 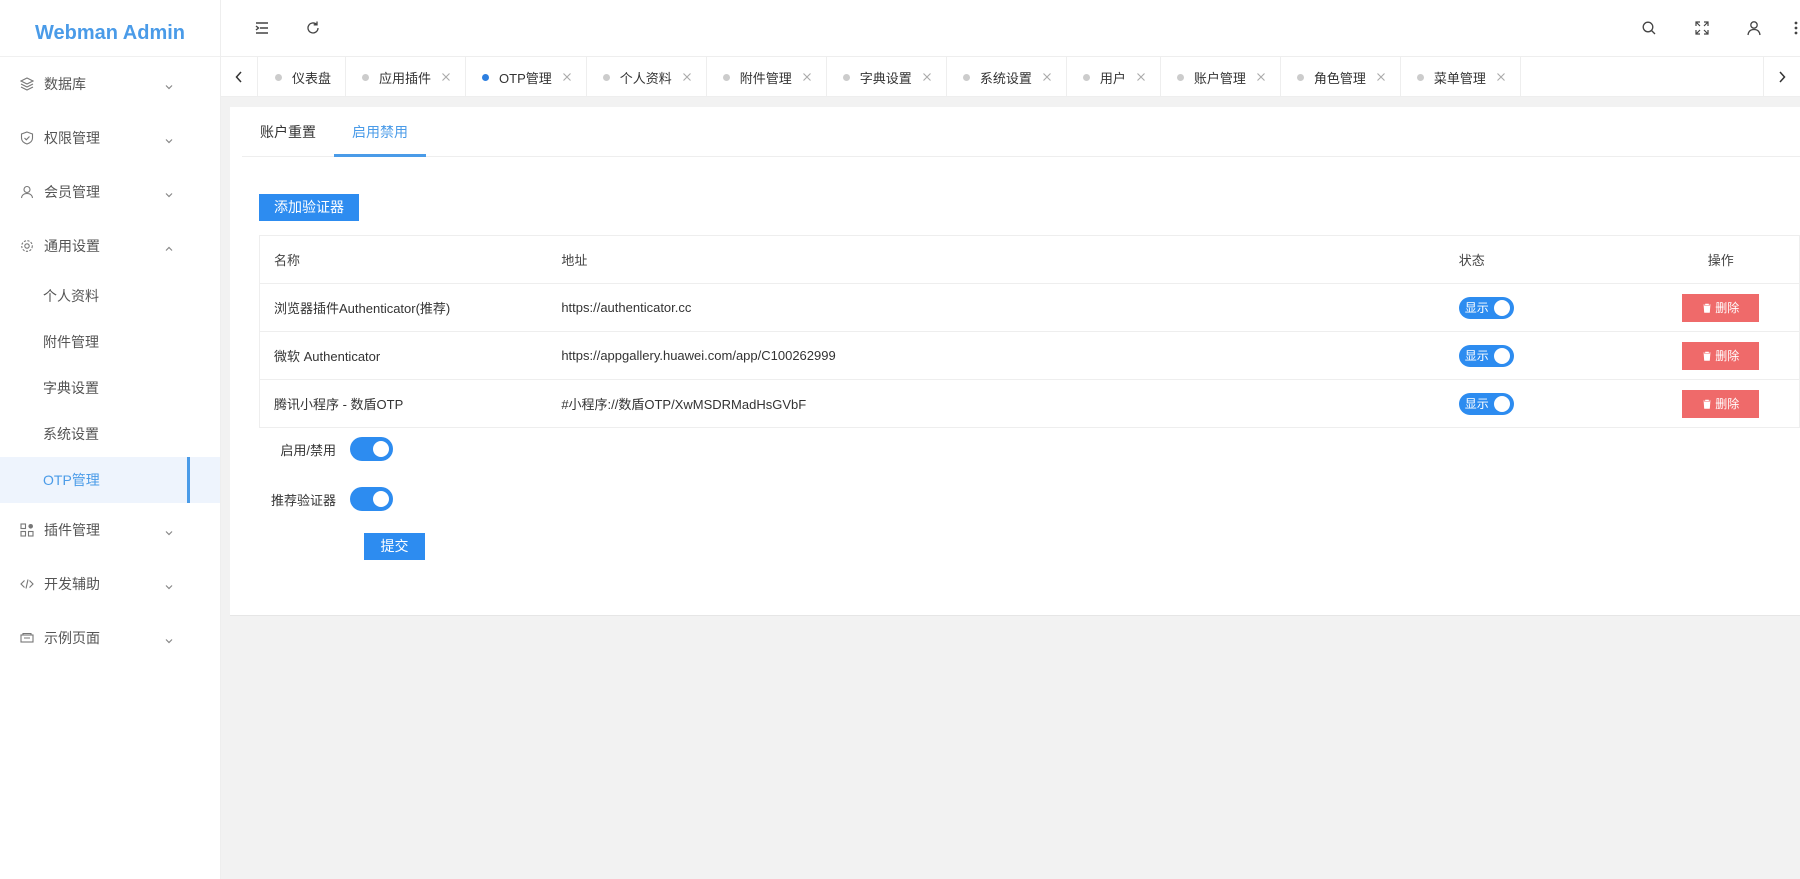 I want to click on enable-toggle, so click(x=371, y=449).